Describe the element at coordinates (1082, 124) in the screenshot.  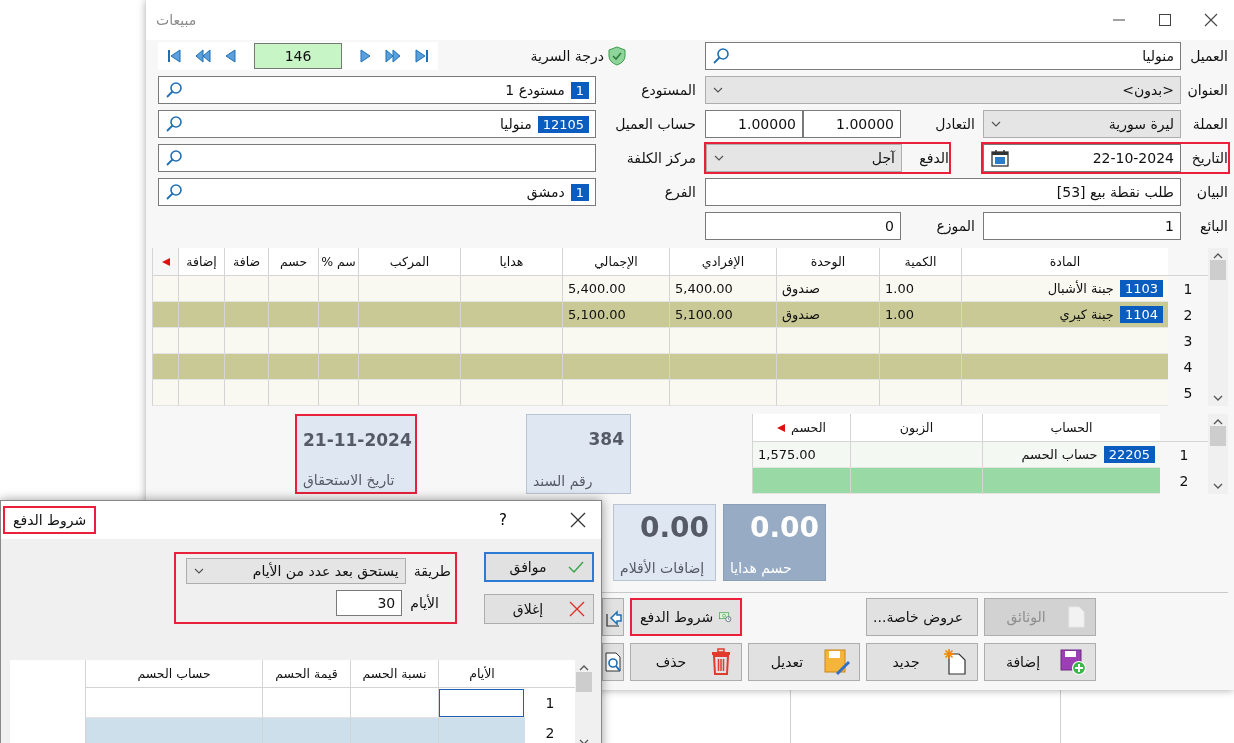
I see `dropdown: ليرة سورية` at that location.